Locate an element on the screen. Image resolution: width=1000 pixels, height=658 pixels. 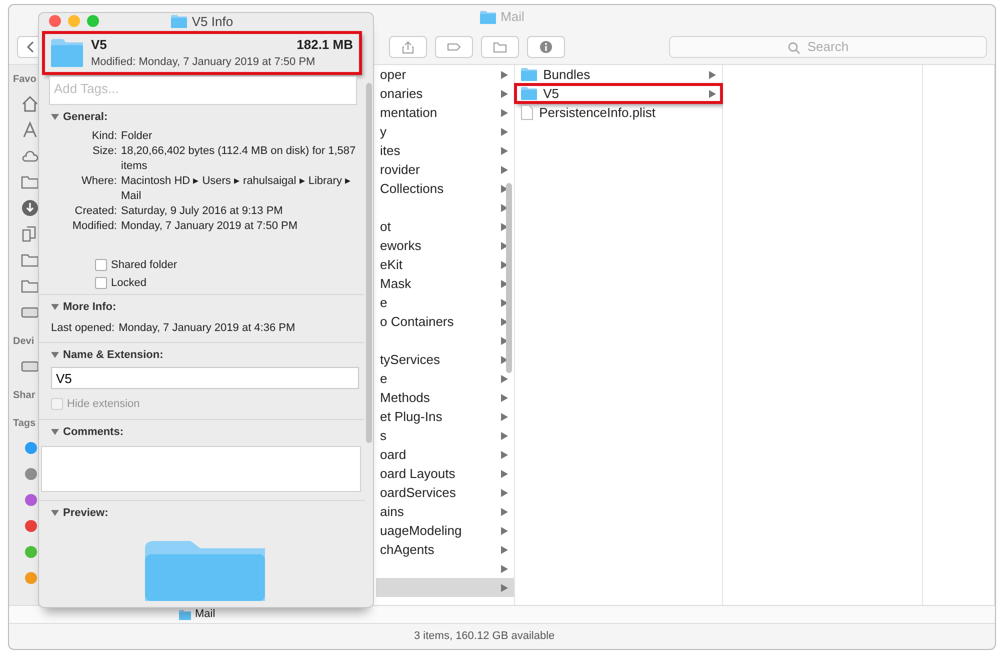
file-name: onaries is located at coordinates (402, 93).